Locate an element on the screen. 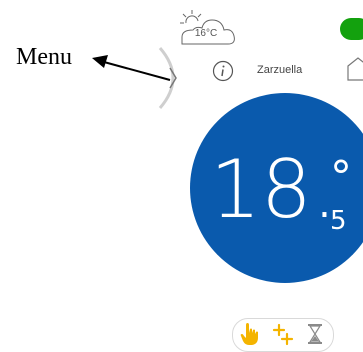 The height and width of the screenshot is (352, 363). info-icon is located at coordinates (223, 71).